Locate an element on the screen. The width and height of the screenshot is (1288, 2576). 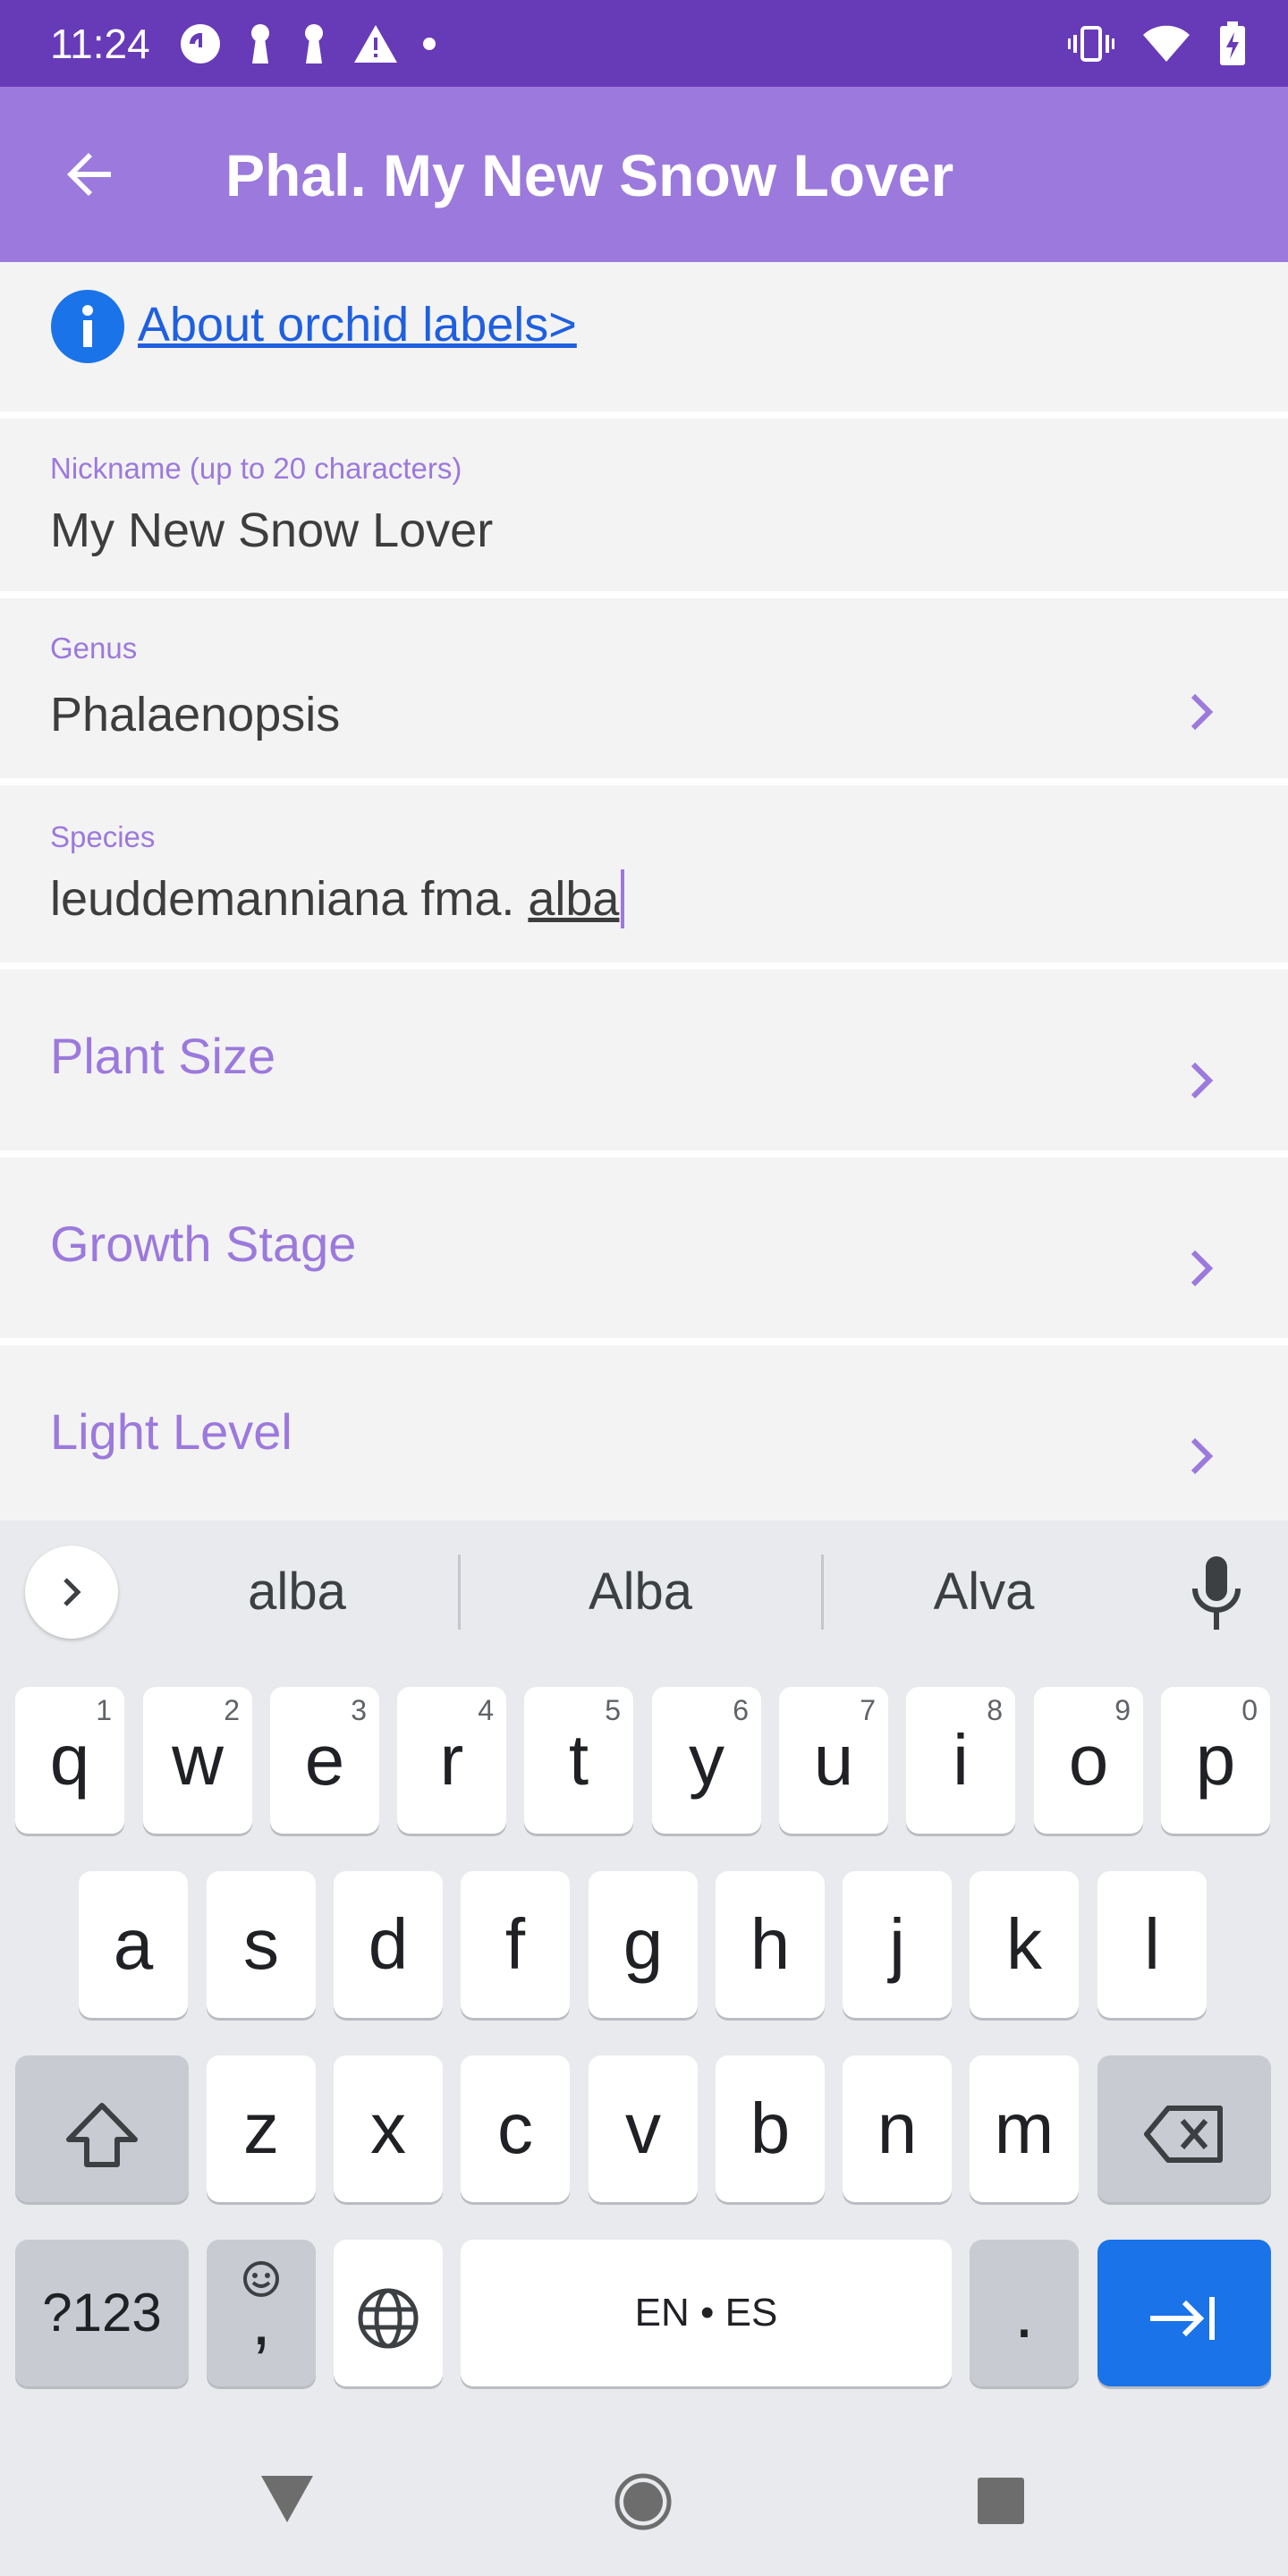
shift-key is located at coordinates (102, 2128).